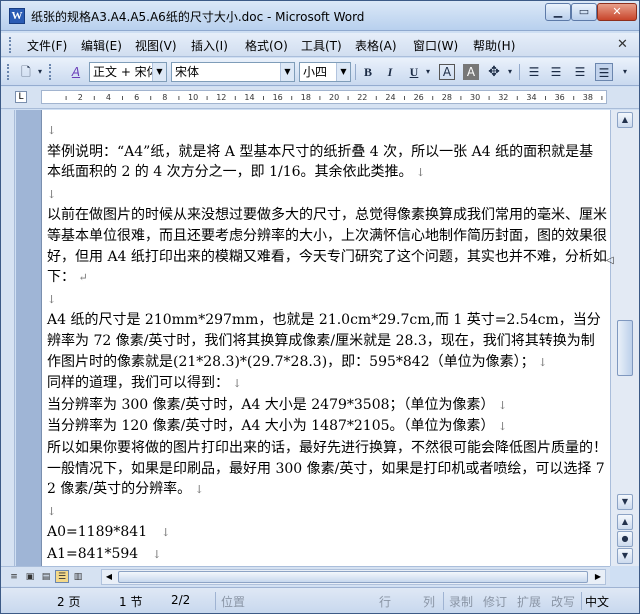 This screenshot has height=614, width=640. Describe the element at coordinates (495, 601) in the screenshot. I see `status-track-changes: 修订` at that location.